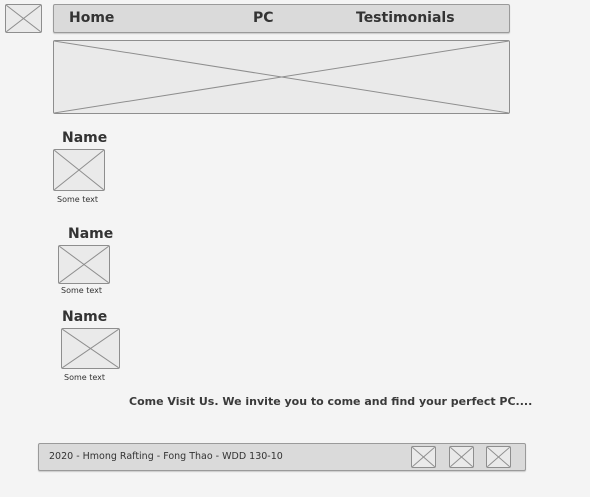 The width and height of the screenshot is (590, 497). Describe the element at coordinates (281, 18) in the screenshot. I see `nav-bar: Home PC Testimonials` at that location.